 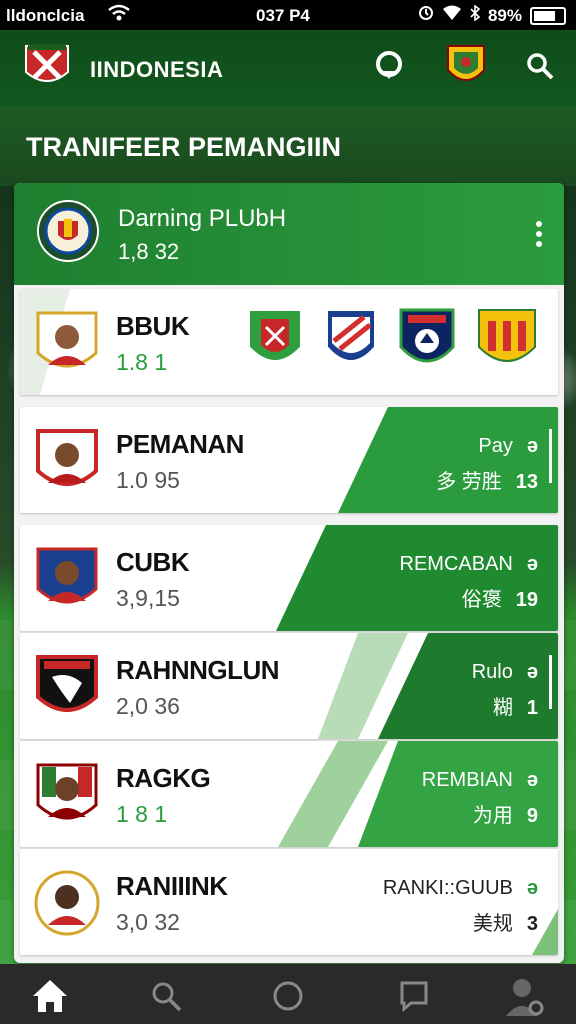 What do you see at coordinates (392, 341) in the screenshot?
I see `club-list` at bounding box center [392, 341].